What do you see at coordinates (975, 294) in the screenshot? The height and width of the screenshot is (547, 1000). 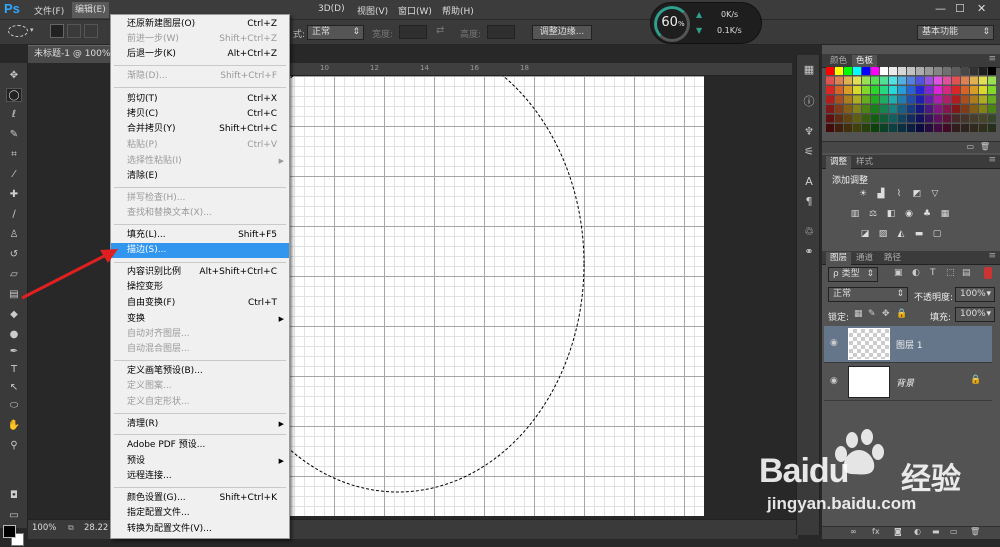 I see `opacity-input: 100% ▾` at bounding box center [975, 294].